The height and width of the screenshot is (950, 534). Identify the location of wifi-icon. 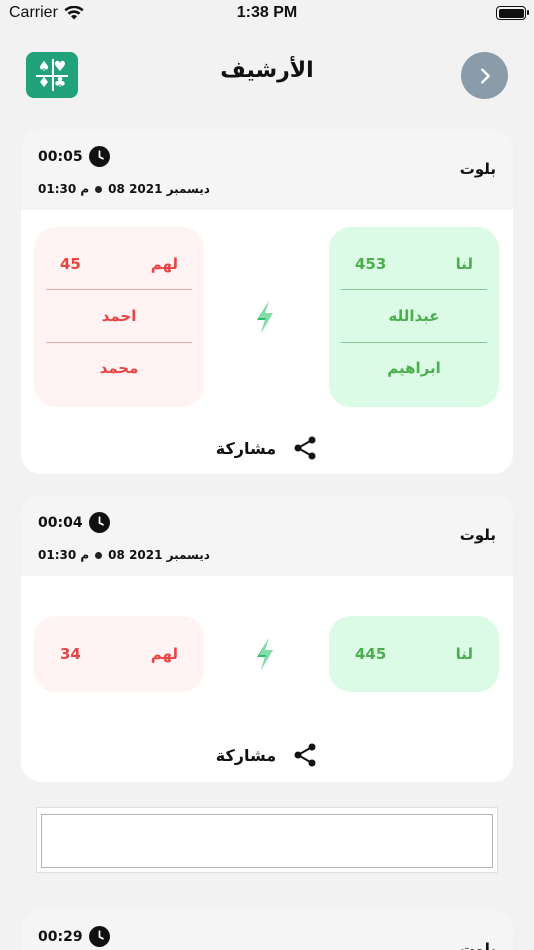
(74, 13).